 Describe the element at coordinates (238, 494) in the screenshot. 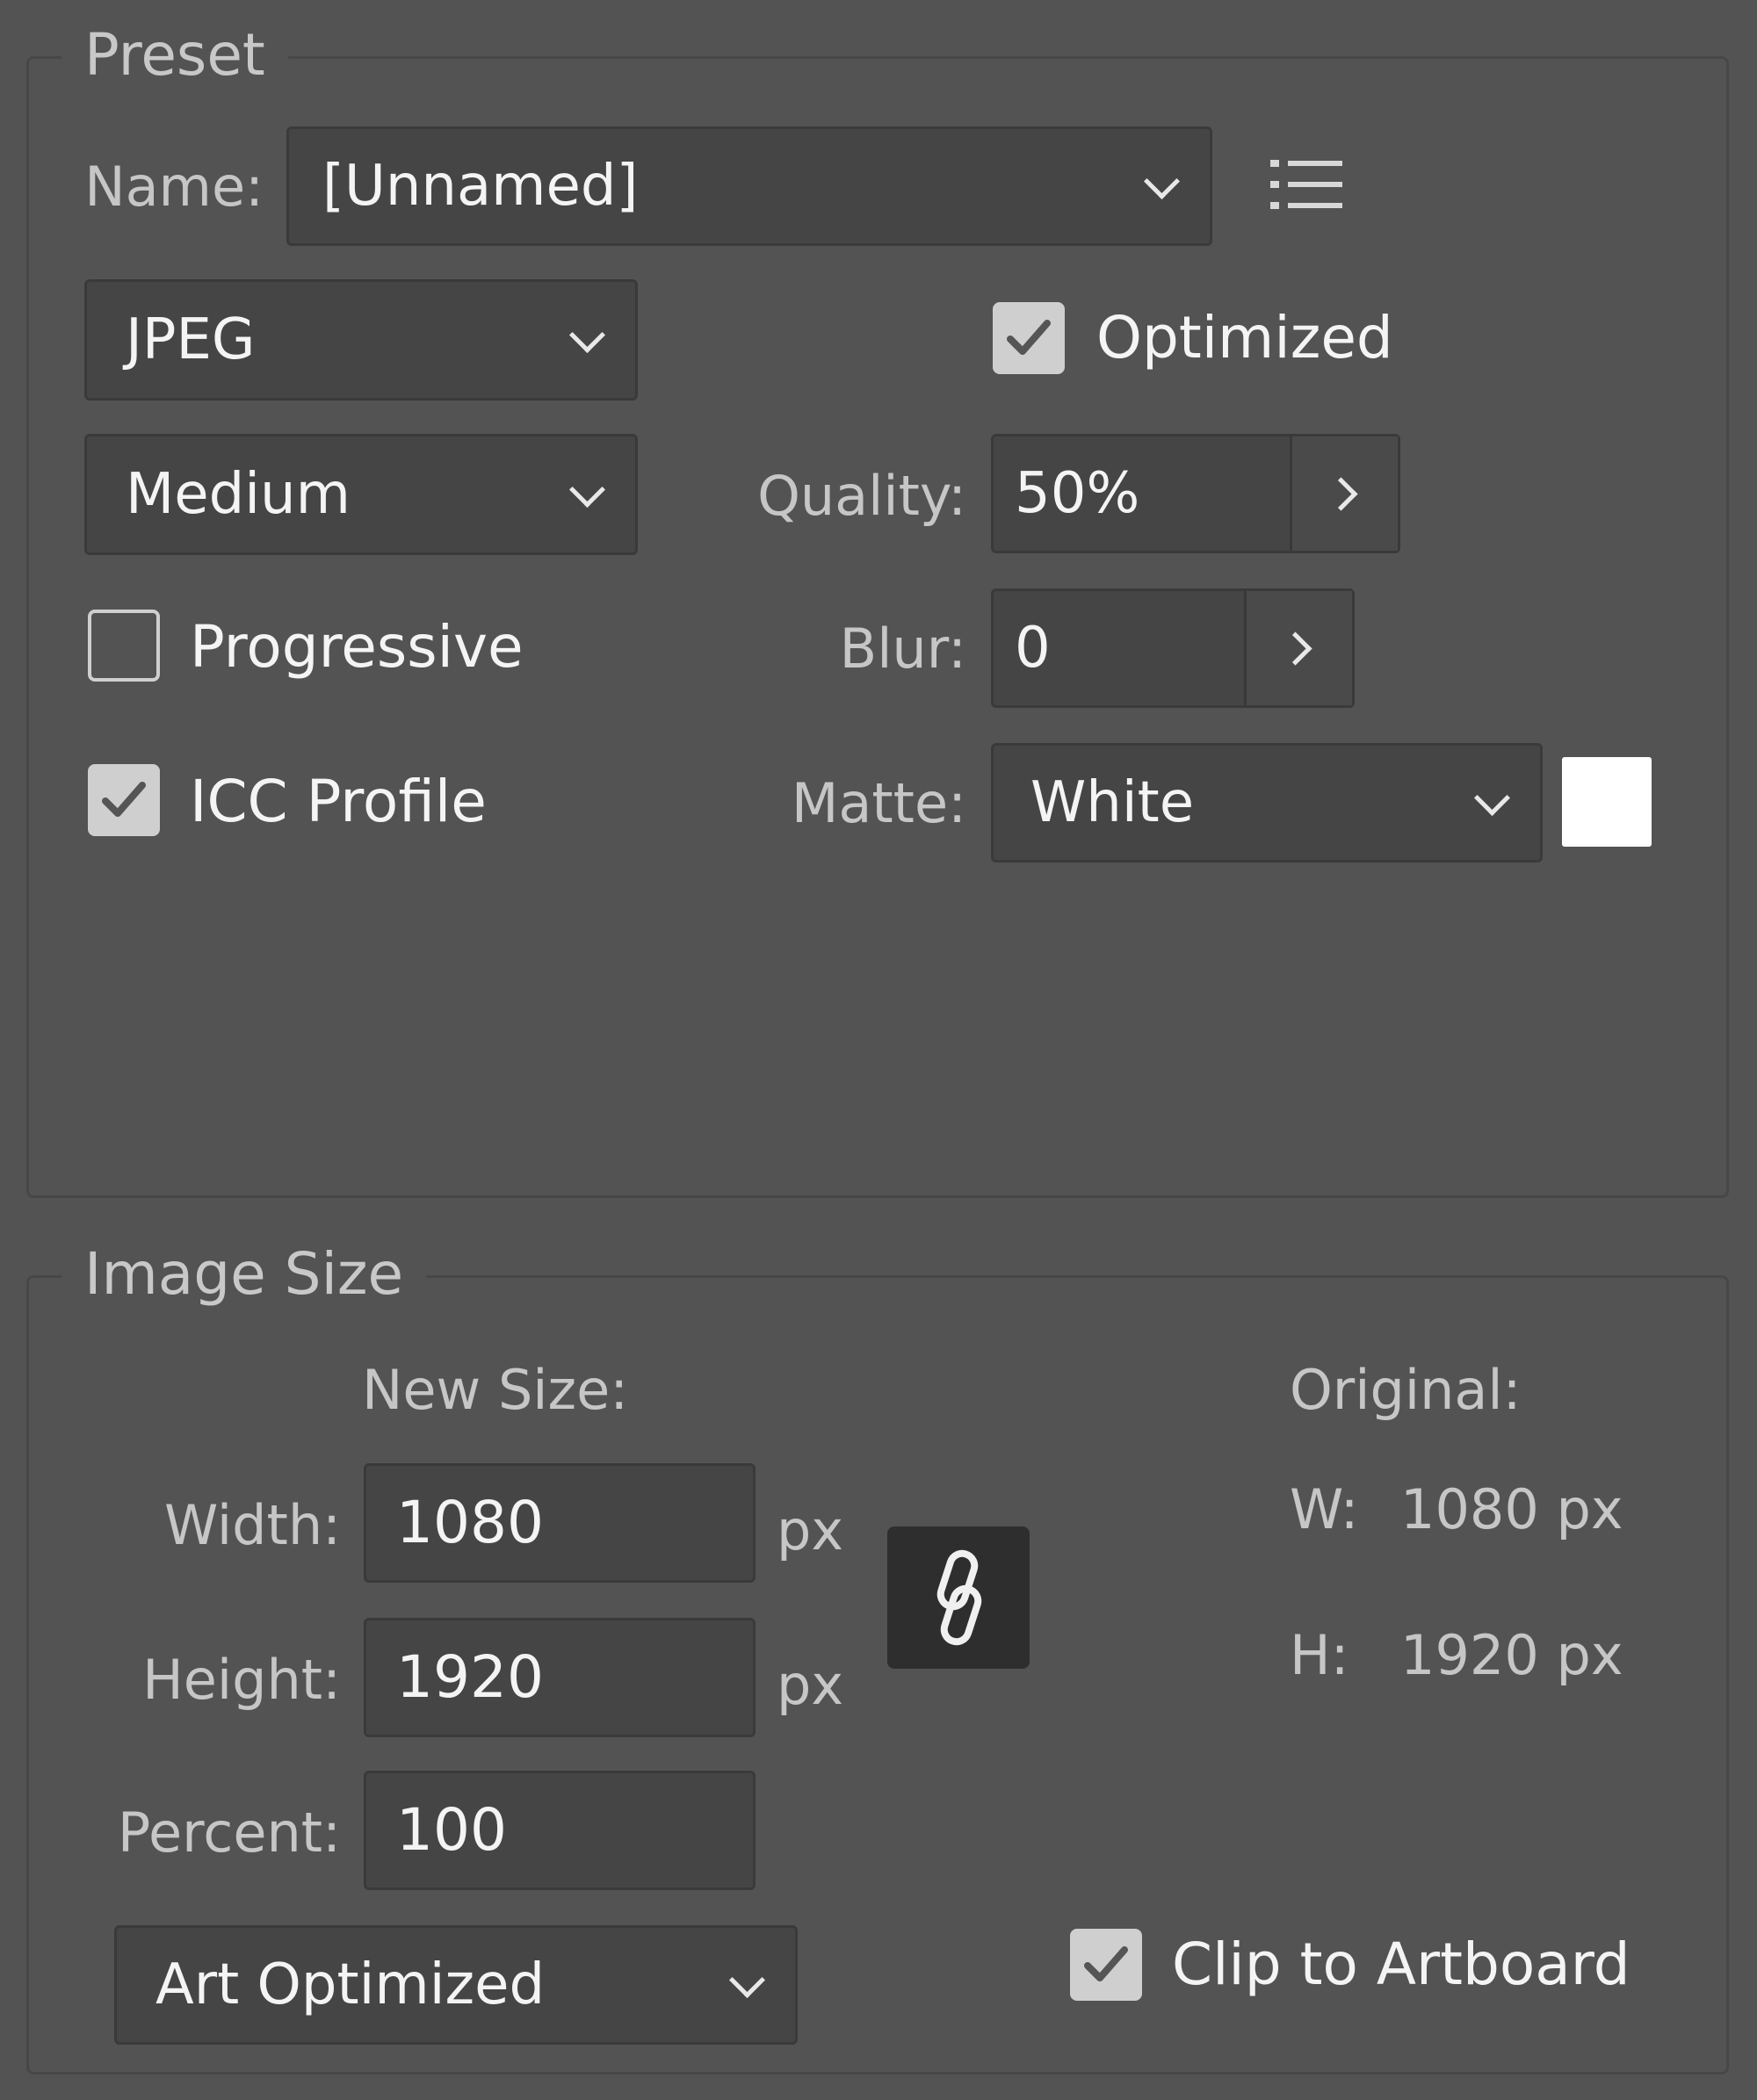

I see `quality-preset-value: Medium` at that location.